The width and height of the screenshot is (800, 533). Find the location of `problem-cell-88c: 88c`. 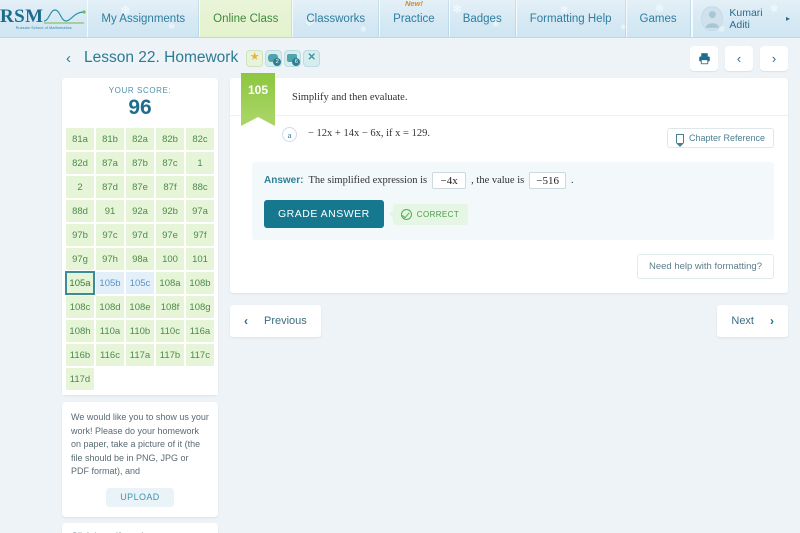

problem-cell-88c: 88c is located at coordinates (200, 187).